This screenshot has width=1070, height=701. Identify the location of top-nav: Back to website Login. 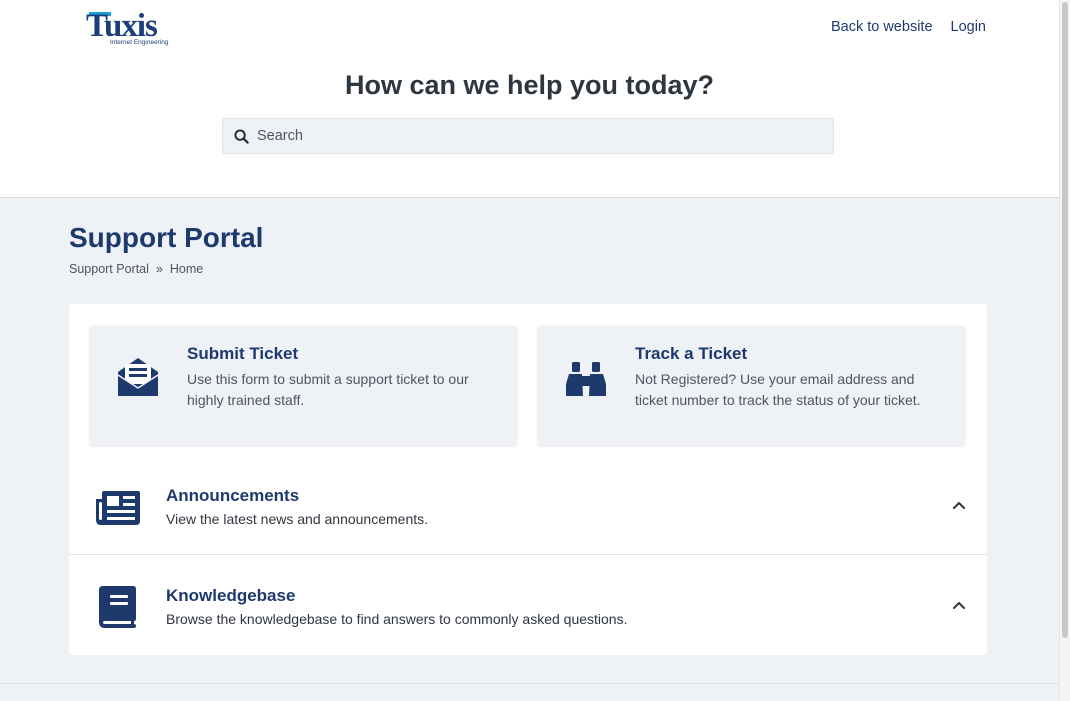
(908, 27).